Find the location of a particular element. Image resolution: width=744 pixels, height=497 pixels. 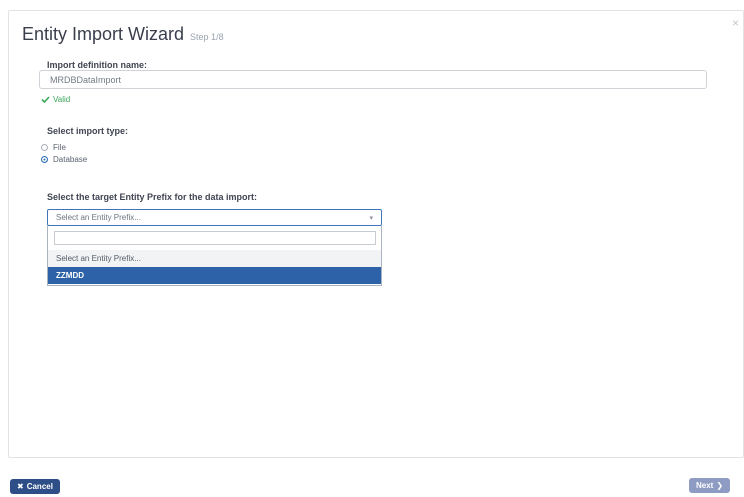

import-type-label: Select import type: is located at coordinates (88, 131).